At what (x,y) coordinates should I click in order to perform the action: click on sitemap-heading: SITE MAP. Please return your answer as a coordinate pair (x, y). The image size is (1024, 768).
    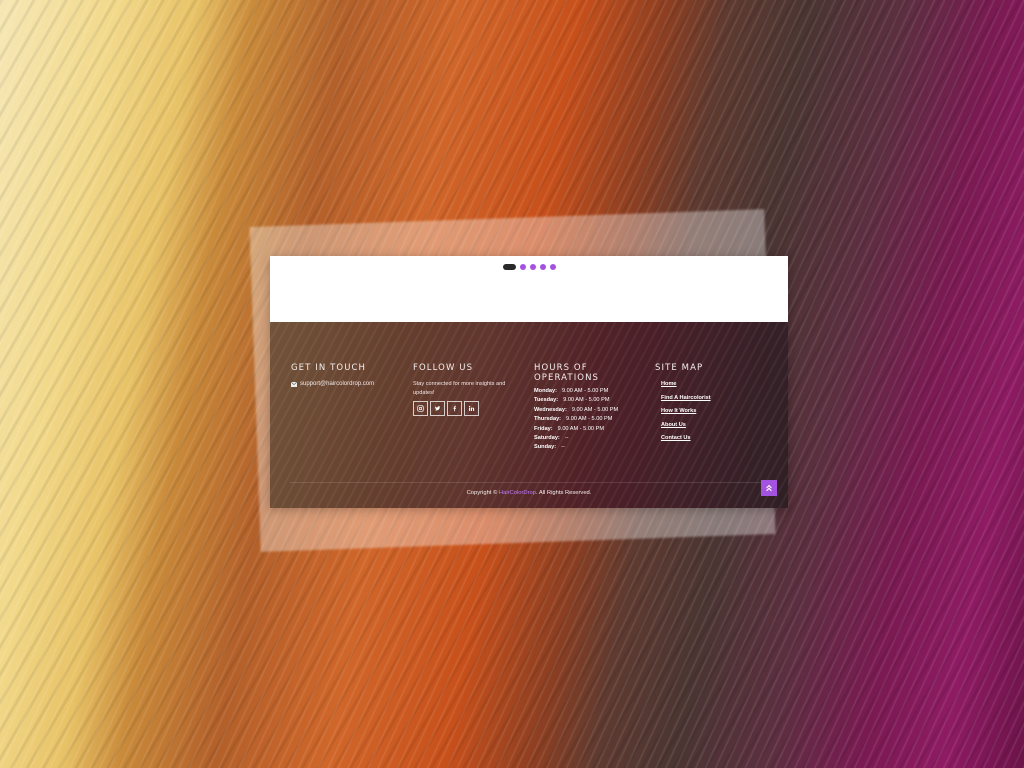
    Looking at the image, I should click on (679, 368).